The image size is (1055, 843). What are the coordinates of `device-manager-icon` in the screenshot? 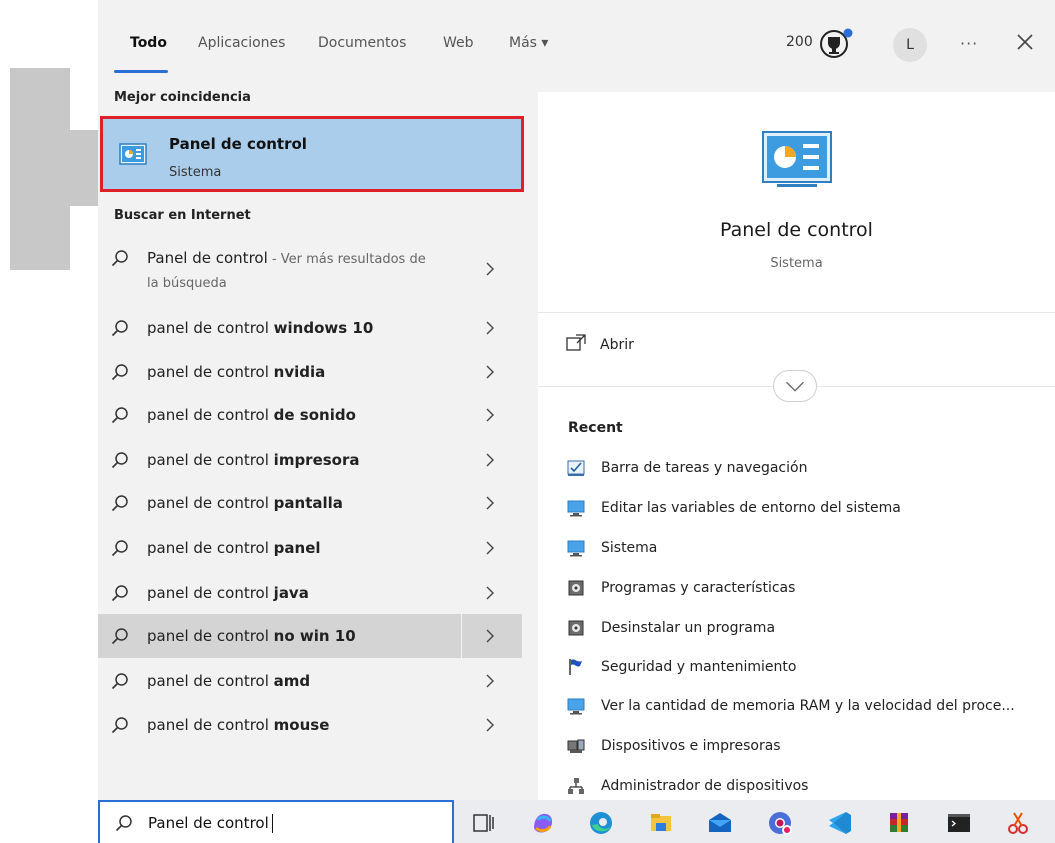 It's located at (576, 786).